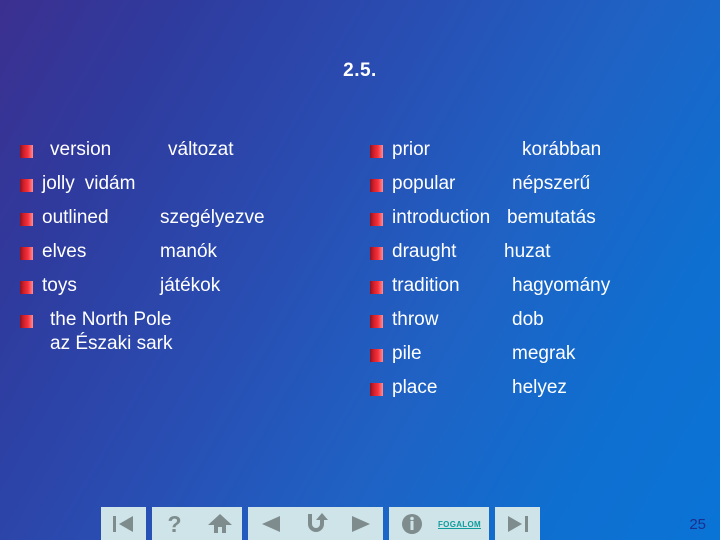  Describe the element at coordinates (110, 183) in the screenshot. I see `hungarian-term: vidám` at that location.